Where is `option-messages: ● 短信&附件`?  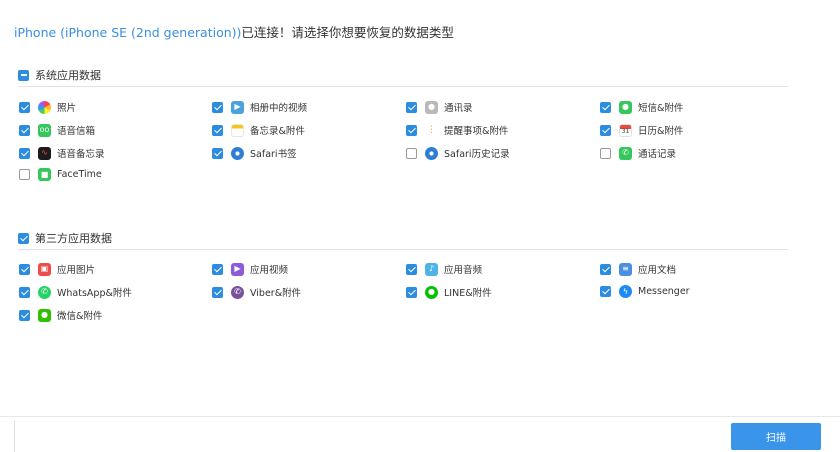 option-messages: ● 短信&附件 is located at coordinates (641, 107).